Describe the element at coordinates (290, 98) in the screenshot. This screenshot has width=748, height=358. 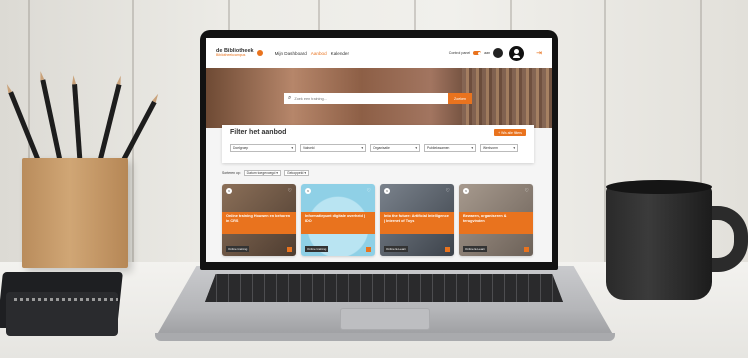
I see `search-icon: ⌕` at that location.